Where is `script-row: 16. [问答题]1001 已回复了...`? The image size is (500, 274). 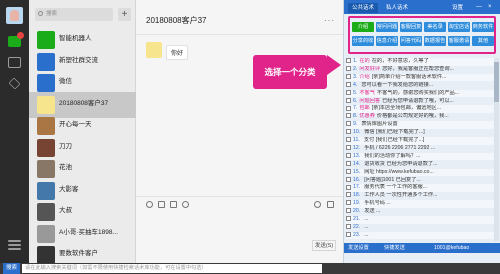
script-row: 16. [问答题]1001 已回复了... is located at coordinates (422, 181).